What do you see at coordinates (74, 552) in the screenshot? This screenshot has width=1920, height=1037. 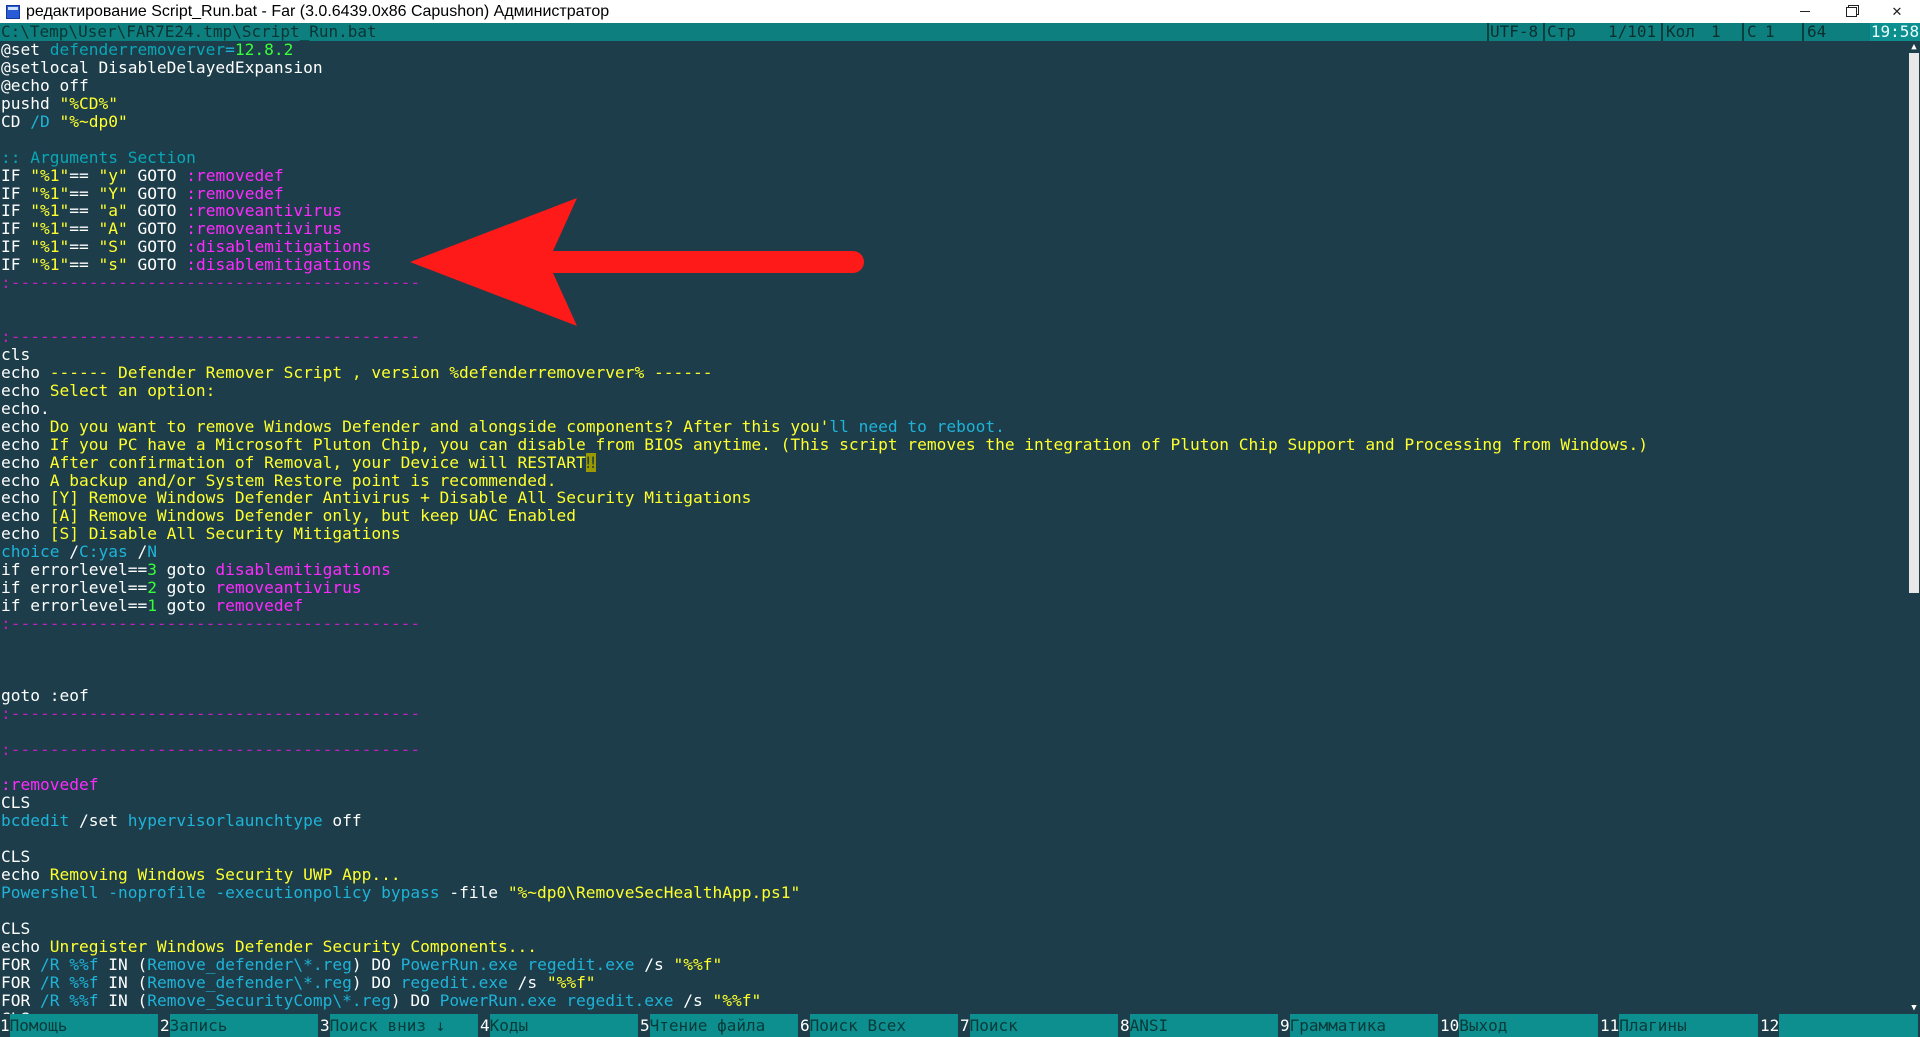 I see `code-token: /` at bounding box center [74, 552].